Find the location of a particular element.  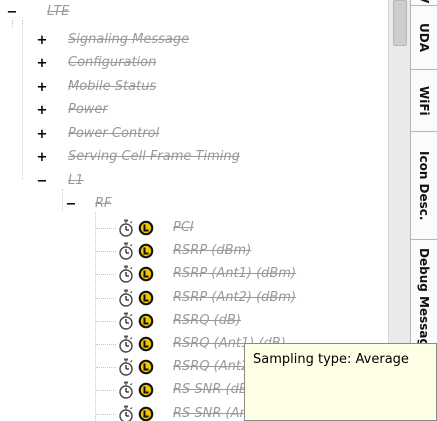

tree-leaf-label: PCI is located at coordinates (183, 227).